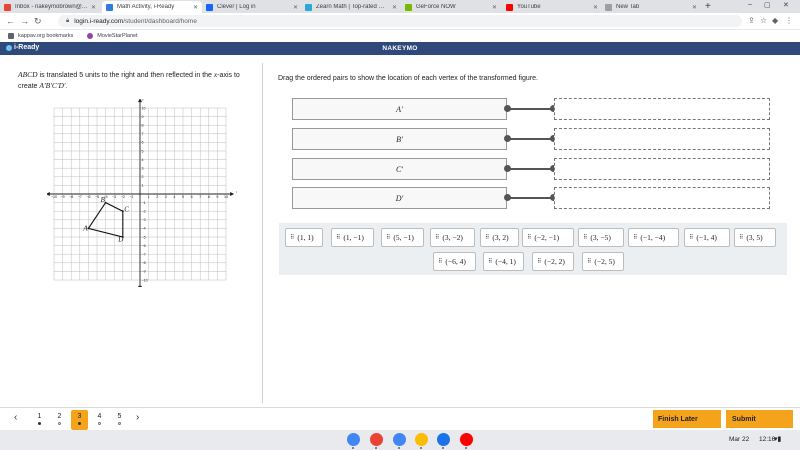 Image resolution: width=800 pixels, height=450 pixels. I want to click on question-5-button: 5, so click(119, 420).